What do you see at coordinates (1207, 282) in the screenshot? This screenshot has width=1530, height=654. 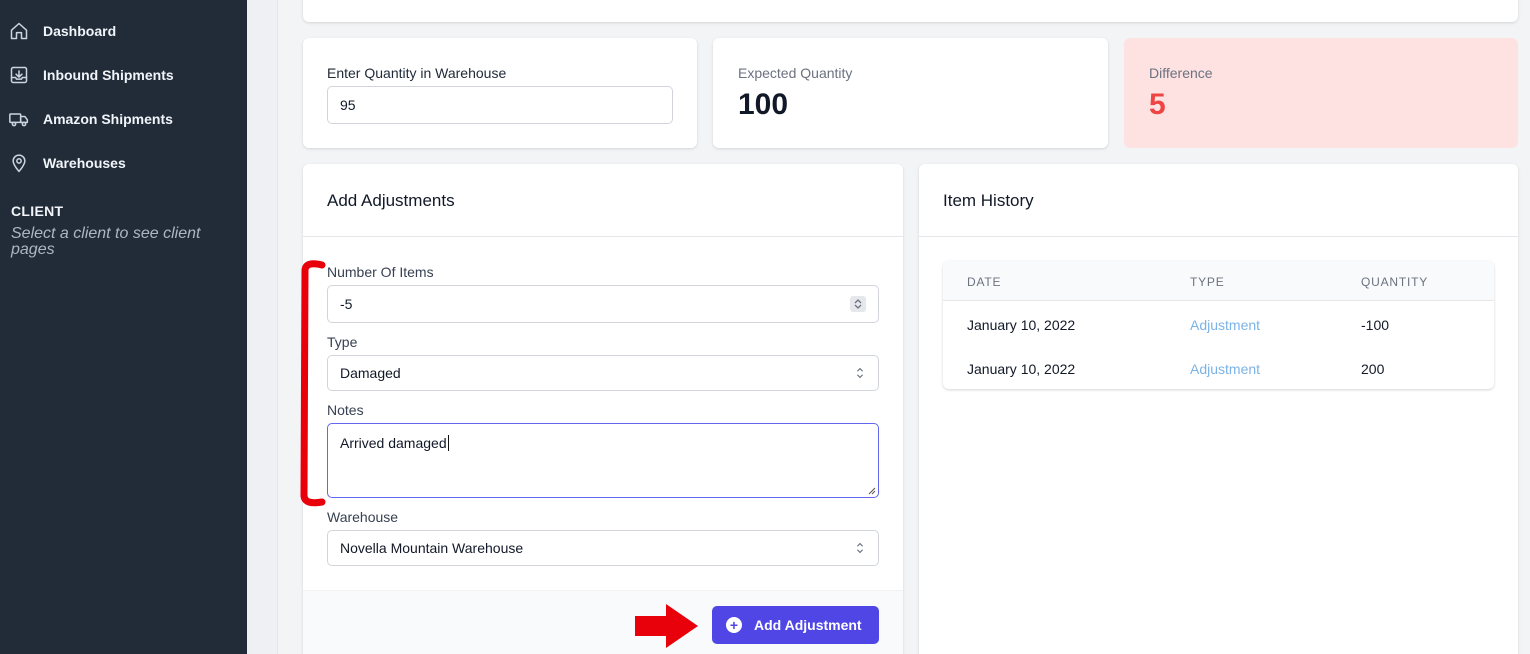 I see `column-header-type: TYPE` at bounding box center [1207, 282].